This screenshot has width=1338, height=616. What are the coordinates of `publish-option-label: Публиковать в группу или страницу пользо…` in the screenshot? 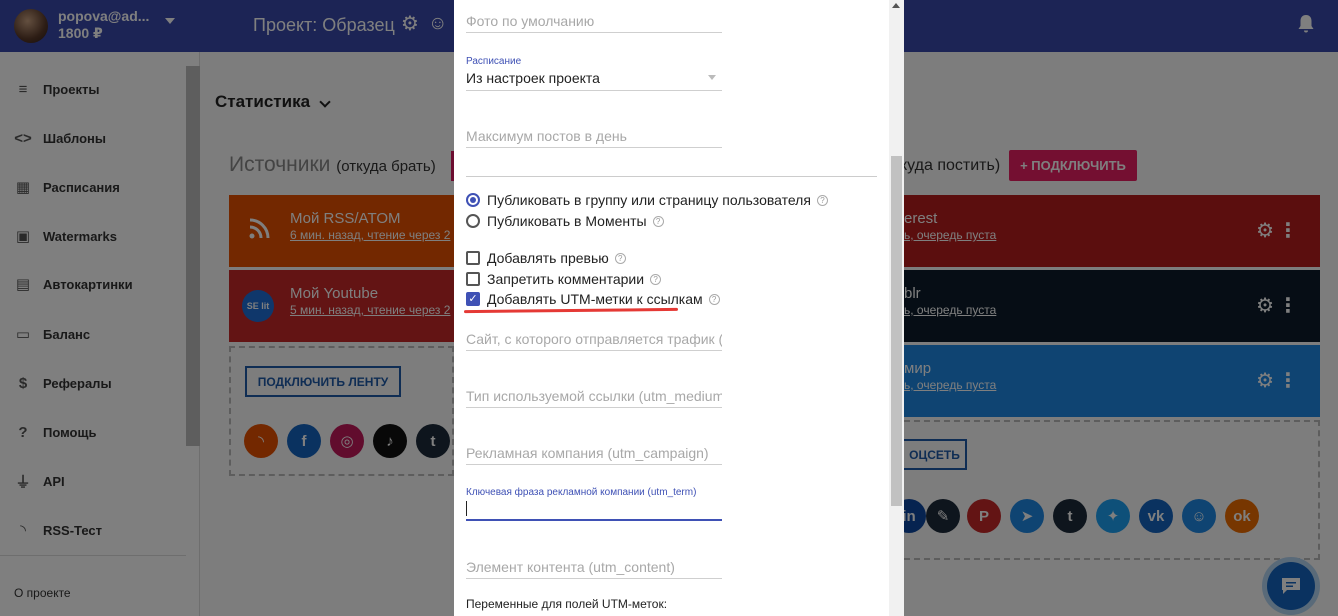 It's located at (649, 200).